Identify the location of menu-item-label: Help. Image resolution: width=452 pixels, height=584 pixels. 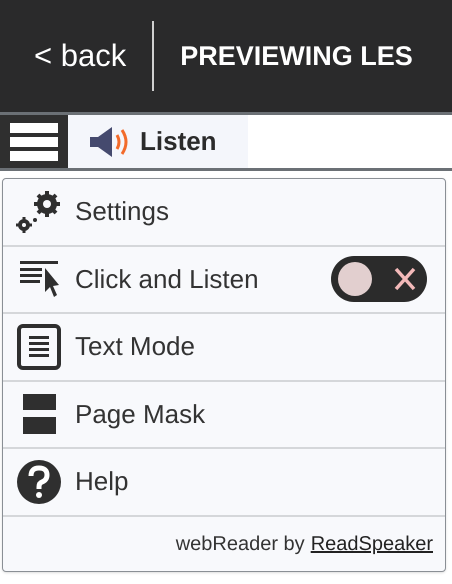
(101, 481).